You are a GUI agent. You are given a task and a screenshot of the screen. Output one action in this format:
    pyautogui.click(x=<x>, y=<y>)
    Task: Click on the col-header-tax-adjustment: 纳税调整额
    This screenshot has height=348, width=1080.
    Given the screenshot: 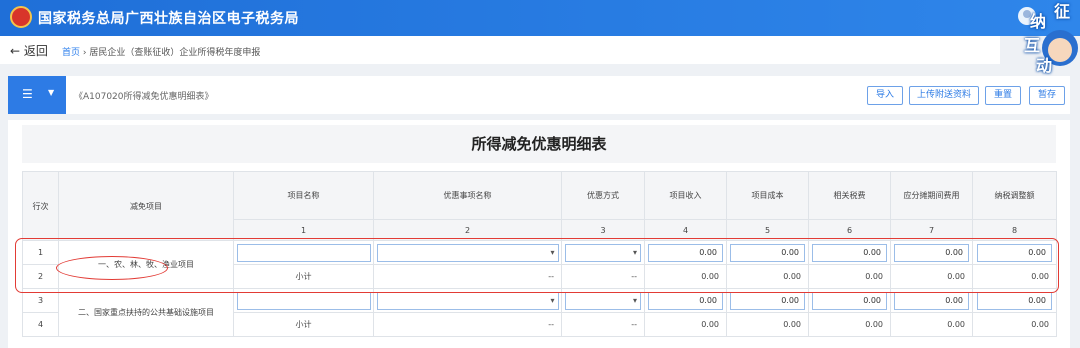 What is the action you would take?
    pyautogui.click(x=1014, y=195)
    